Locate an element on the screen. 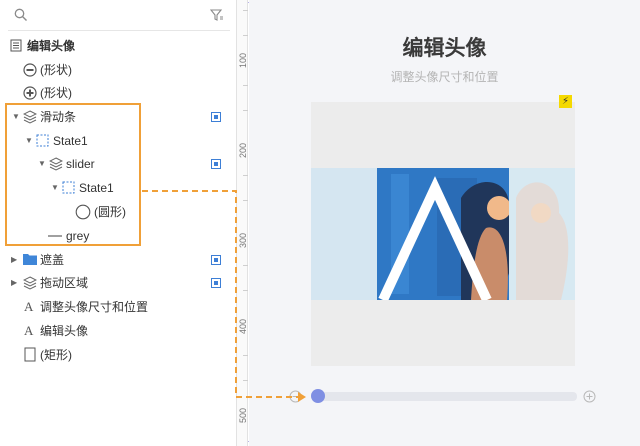 The width and height of the screenshot is (640, 446). avatar-image is located at coordinates (443, 234).